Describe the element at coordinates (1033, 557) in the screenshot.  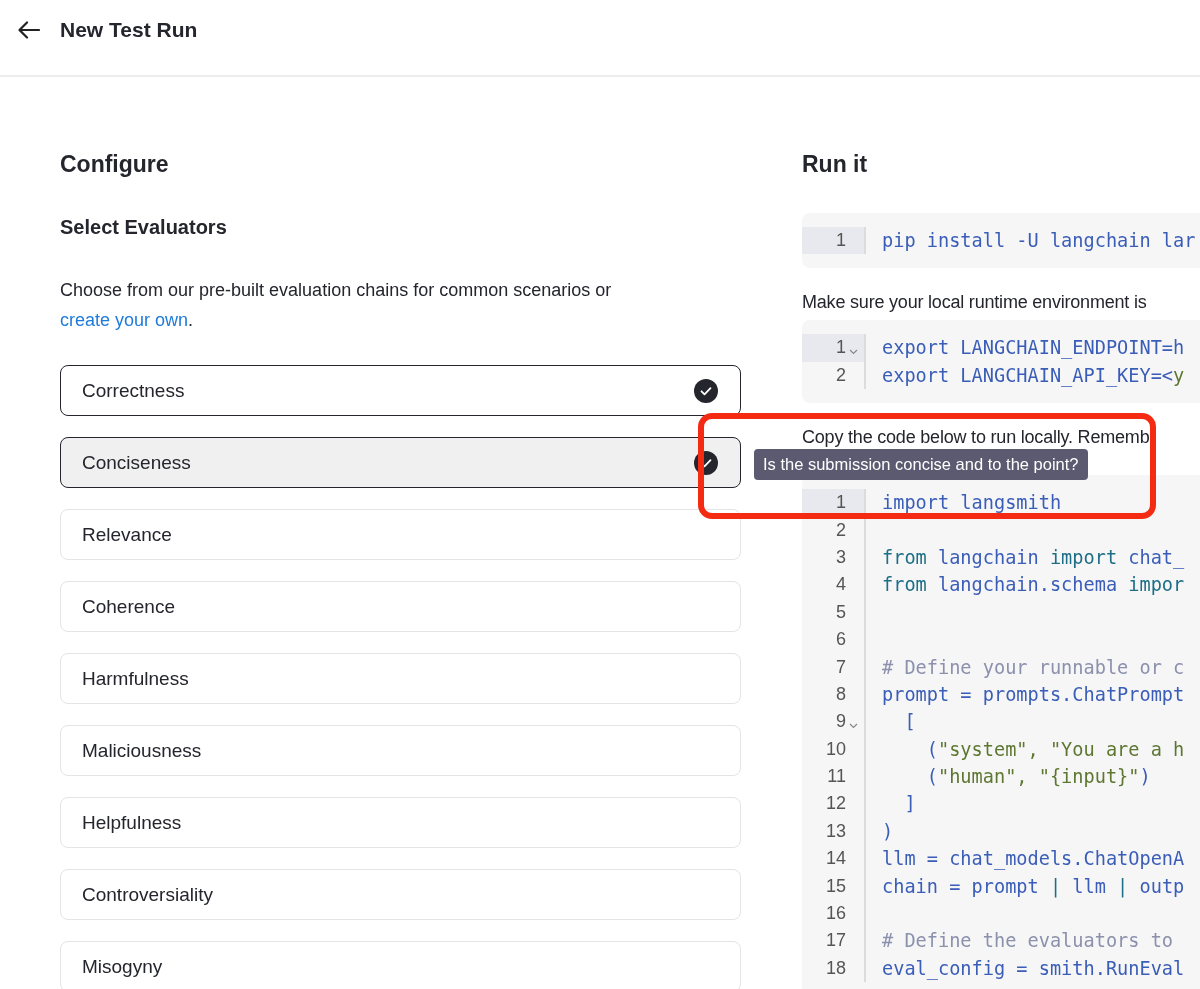
I see `code-line: from langchain import chat_` at that location.